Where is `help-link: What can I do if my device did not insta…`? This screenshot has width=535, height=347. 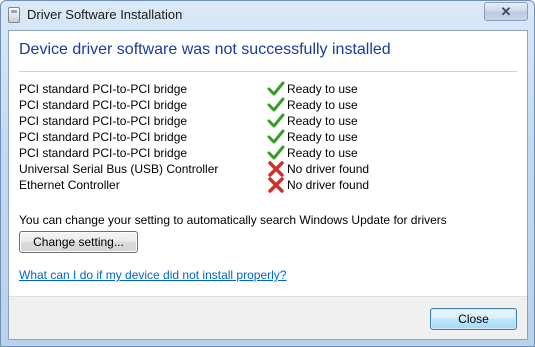 help-link: What can I do if my device did not insta… is located at coordinates (152, 275).